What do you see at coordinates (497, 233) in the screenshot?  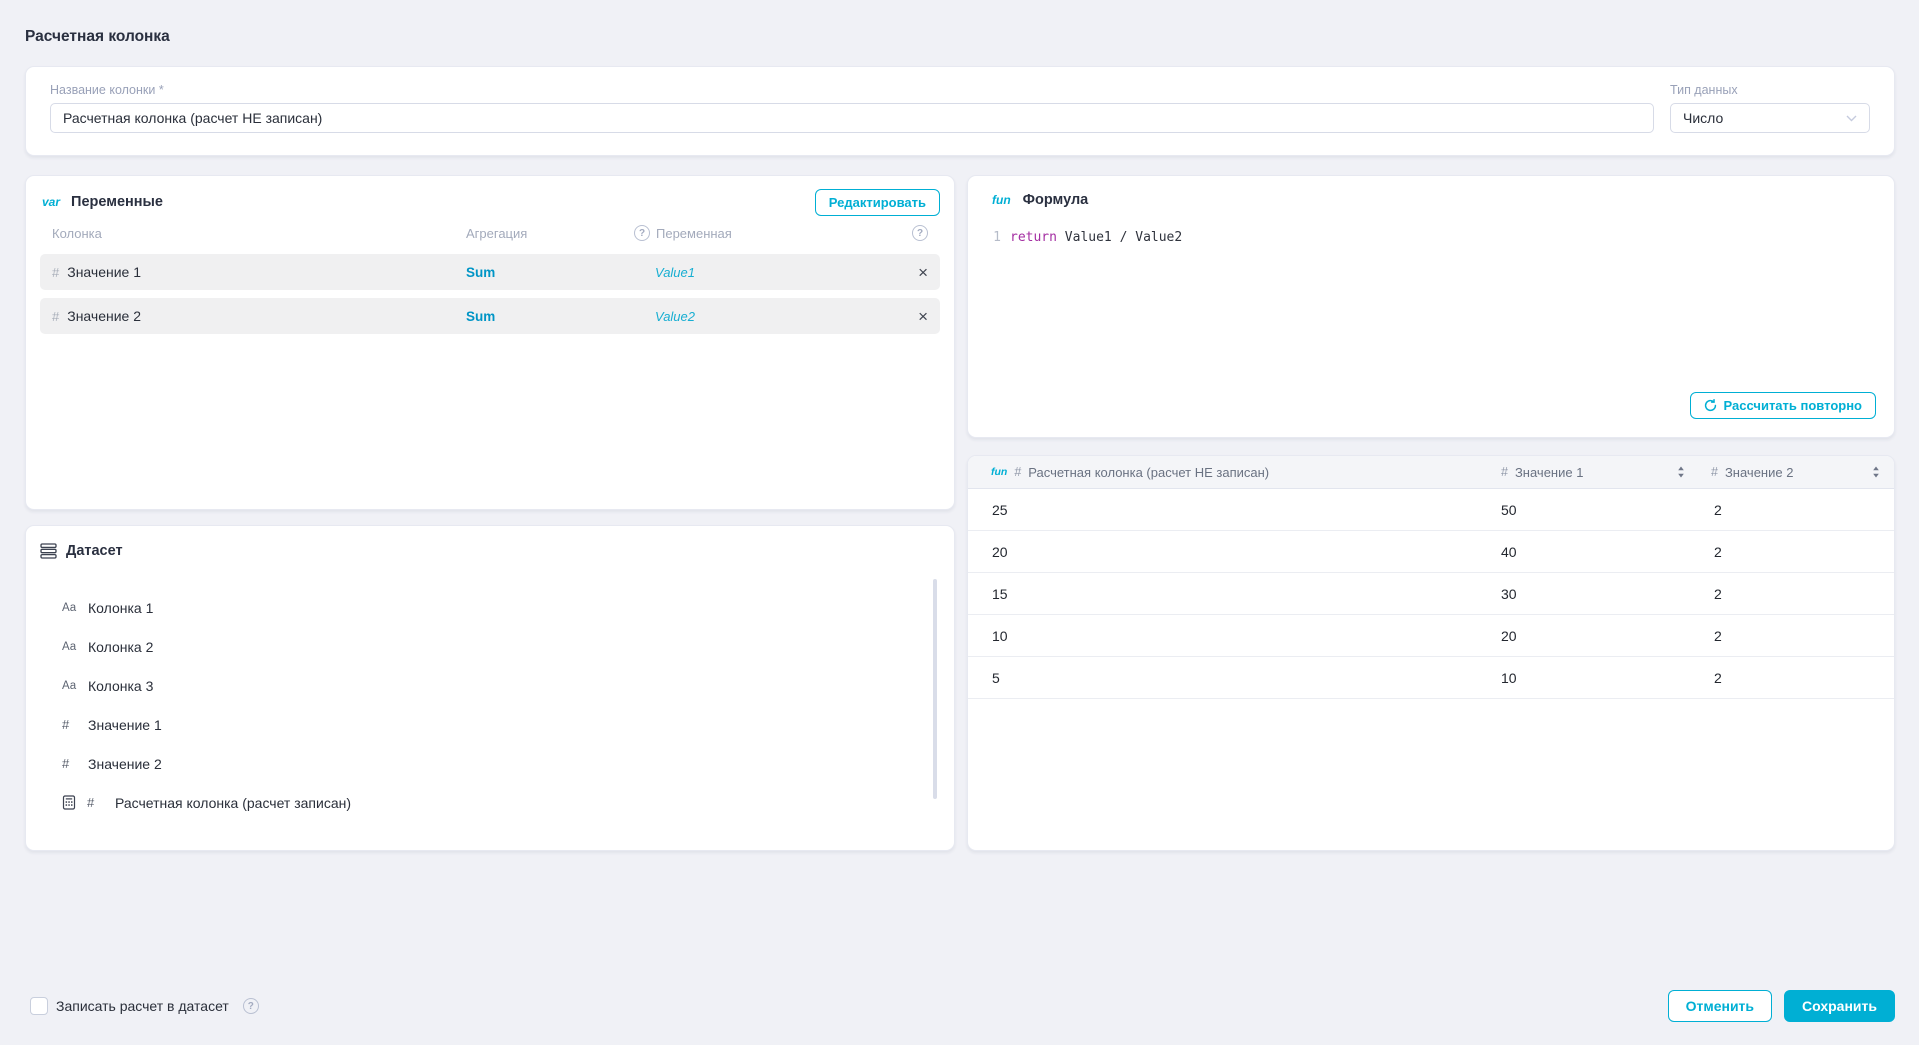 I see `column-header-aggregation: Агрегация` at bounding box center [497, 233].